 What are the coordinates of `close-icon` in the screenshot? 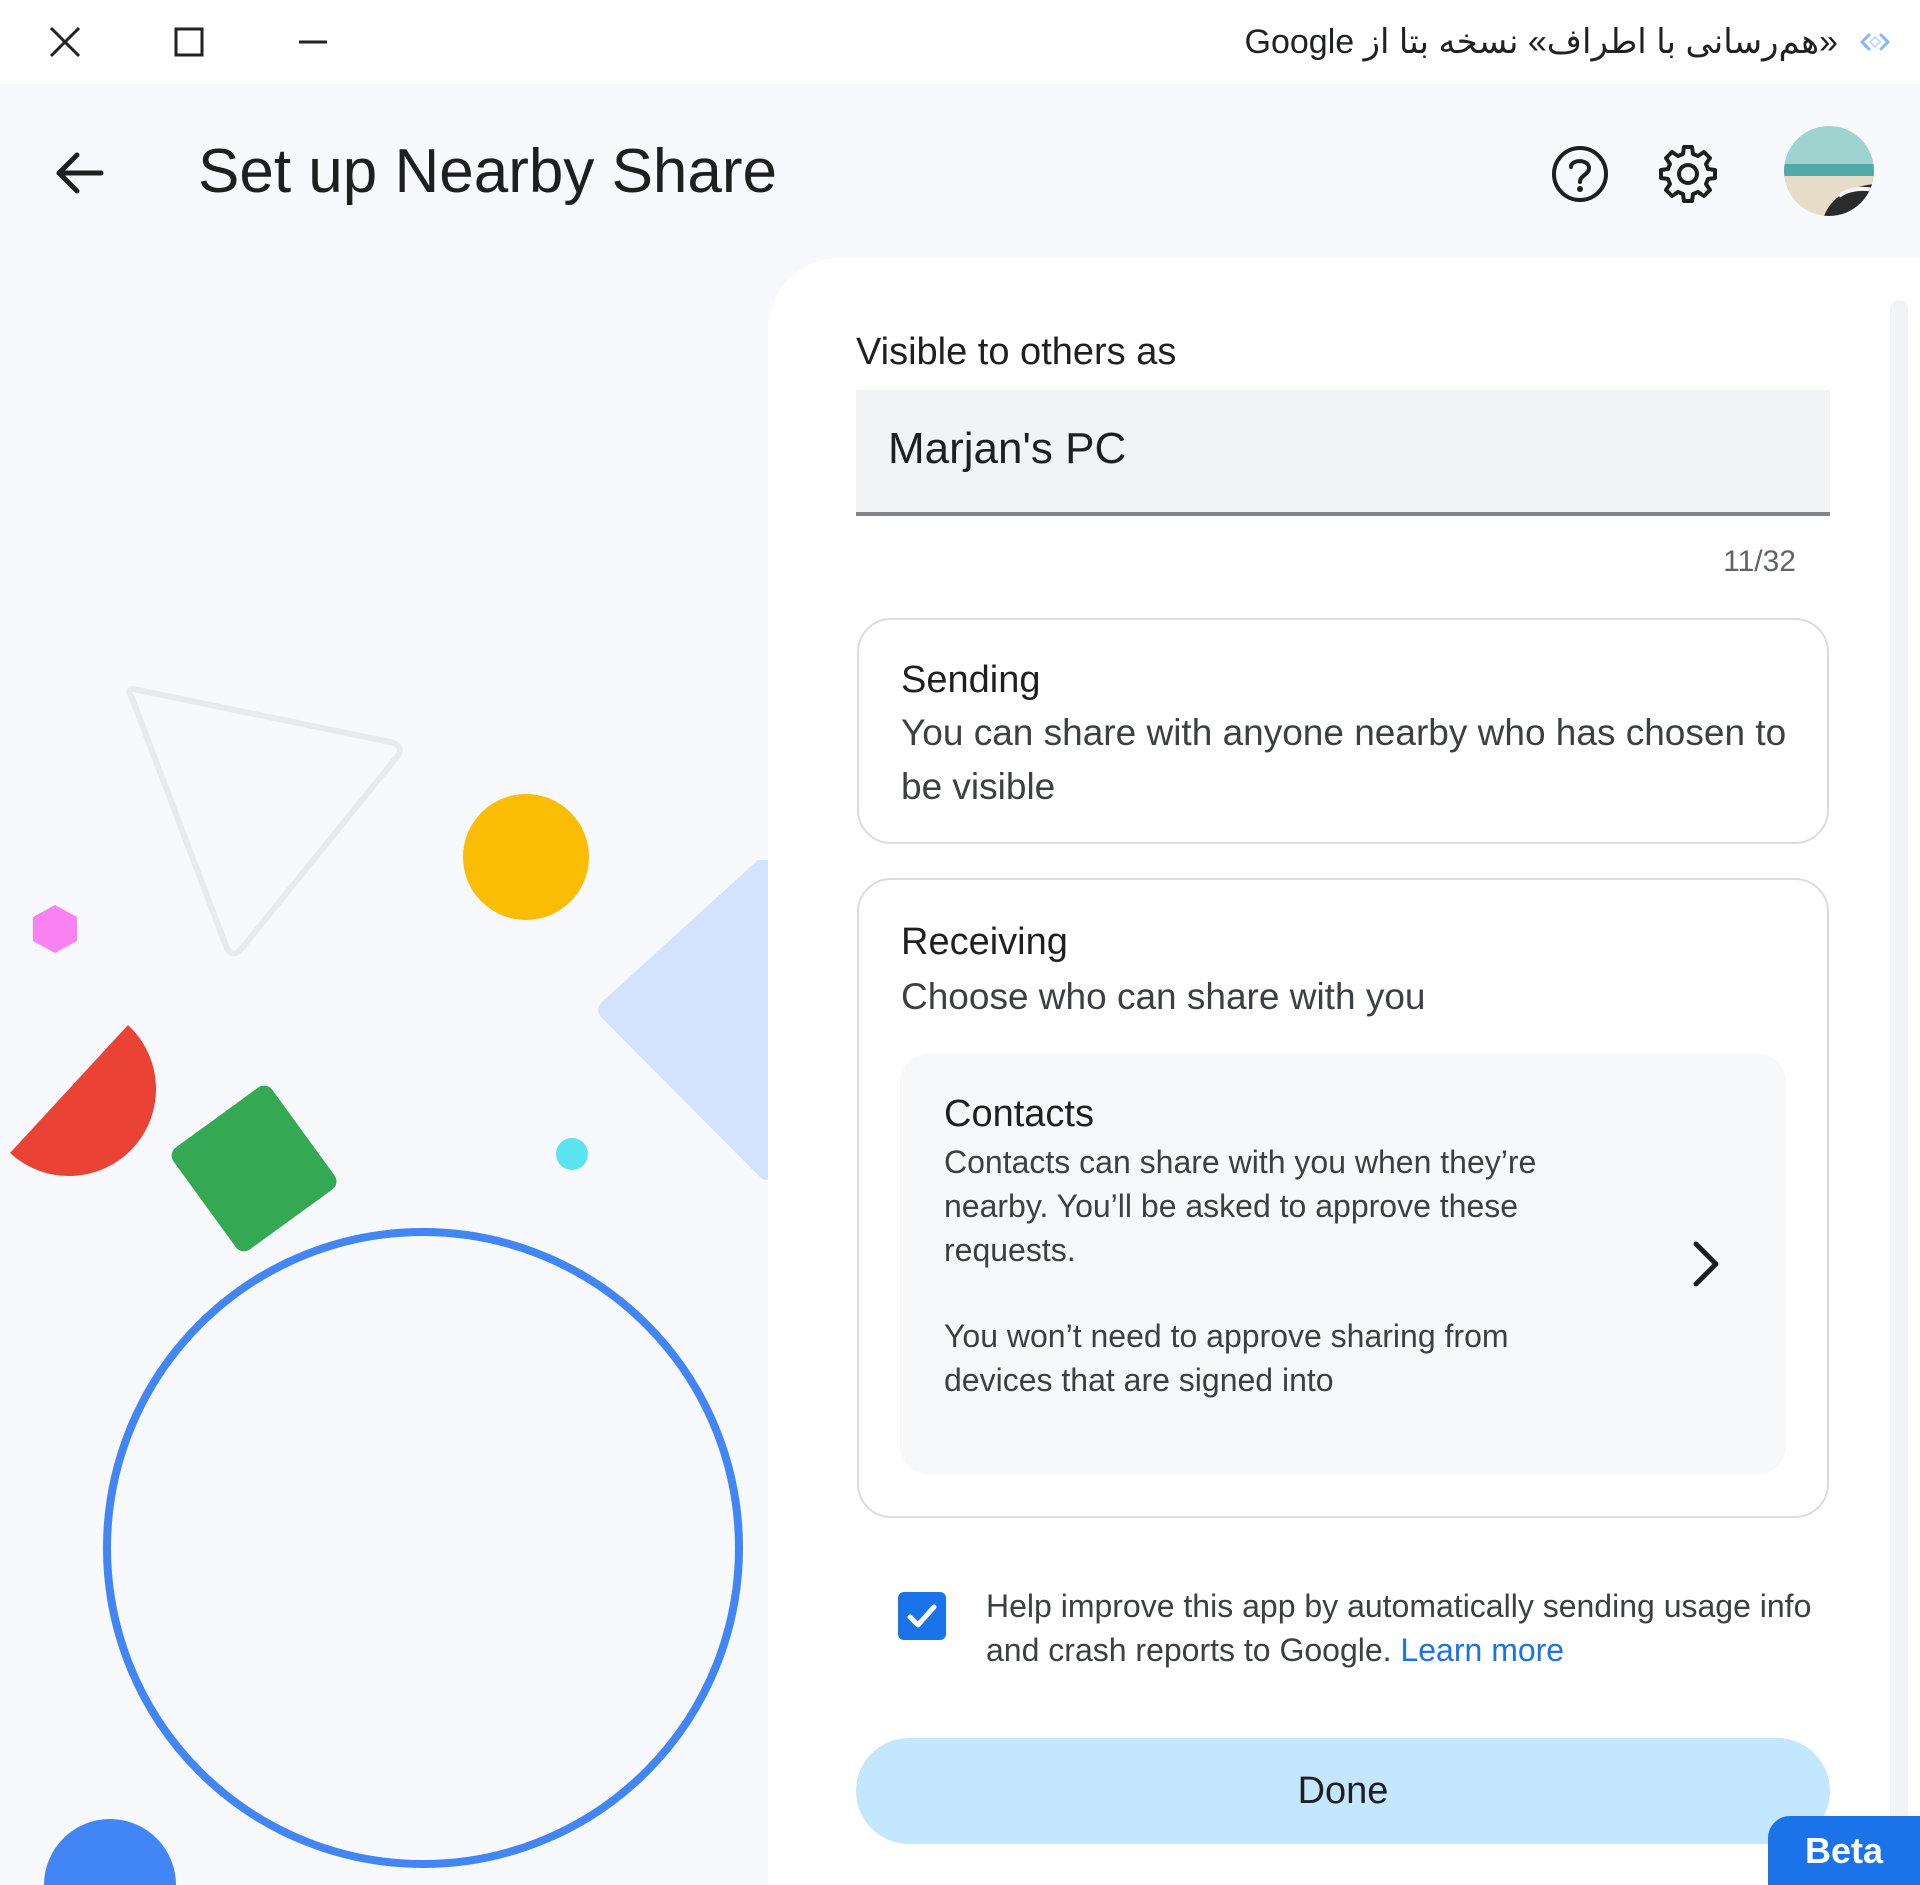 It's located at (65, 42).